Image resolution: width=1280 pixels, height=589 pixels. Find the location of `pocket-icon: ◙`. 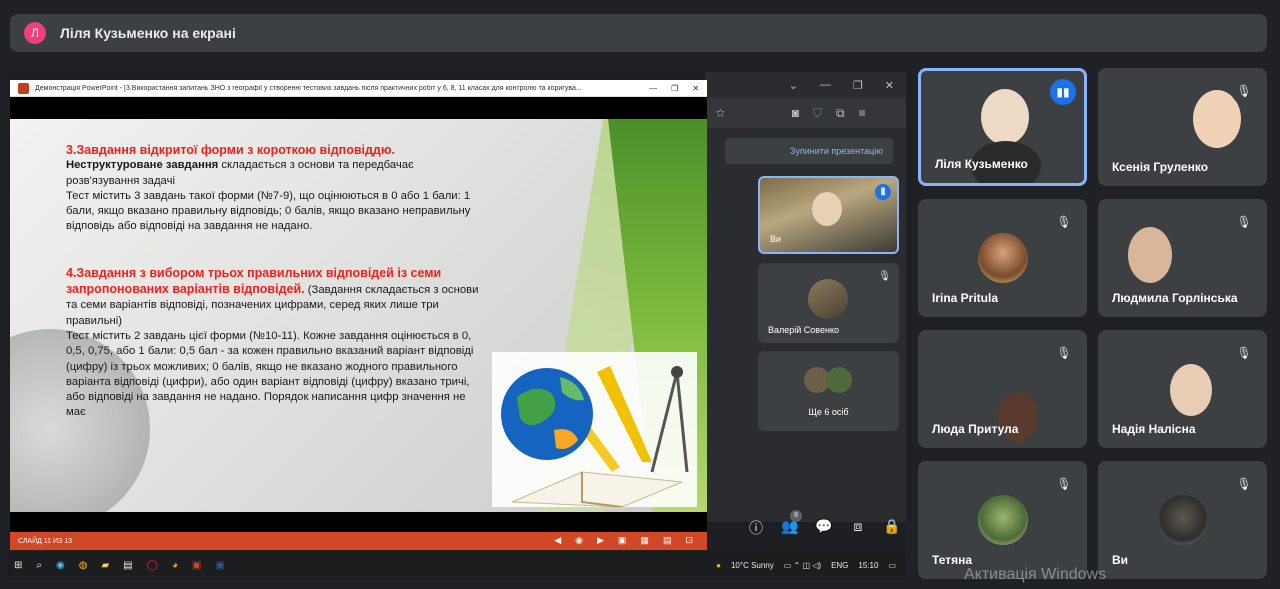

pocket-icon: ◙ is located at coordinates (795, 113).